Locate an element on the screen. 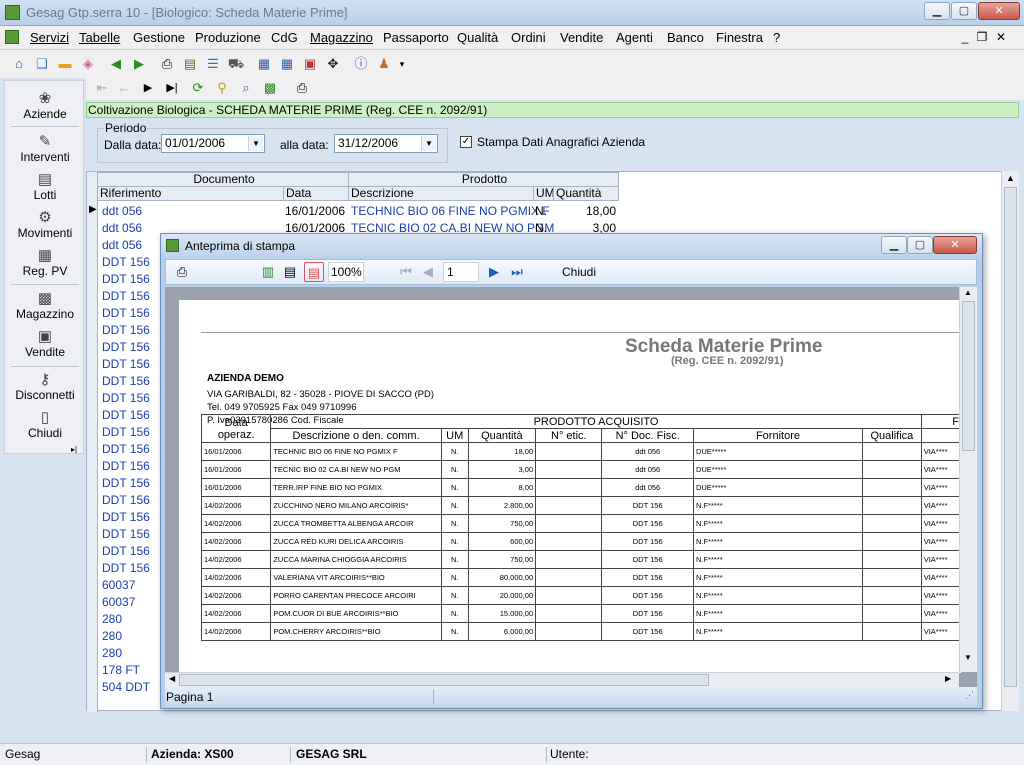 This screenshot has height=765, width=1024. group-header-documento: Documento is located at coordinates (223, 179).